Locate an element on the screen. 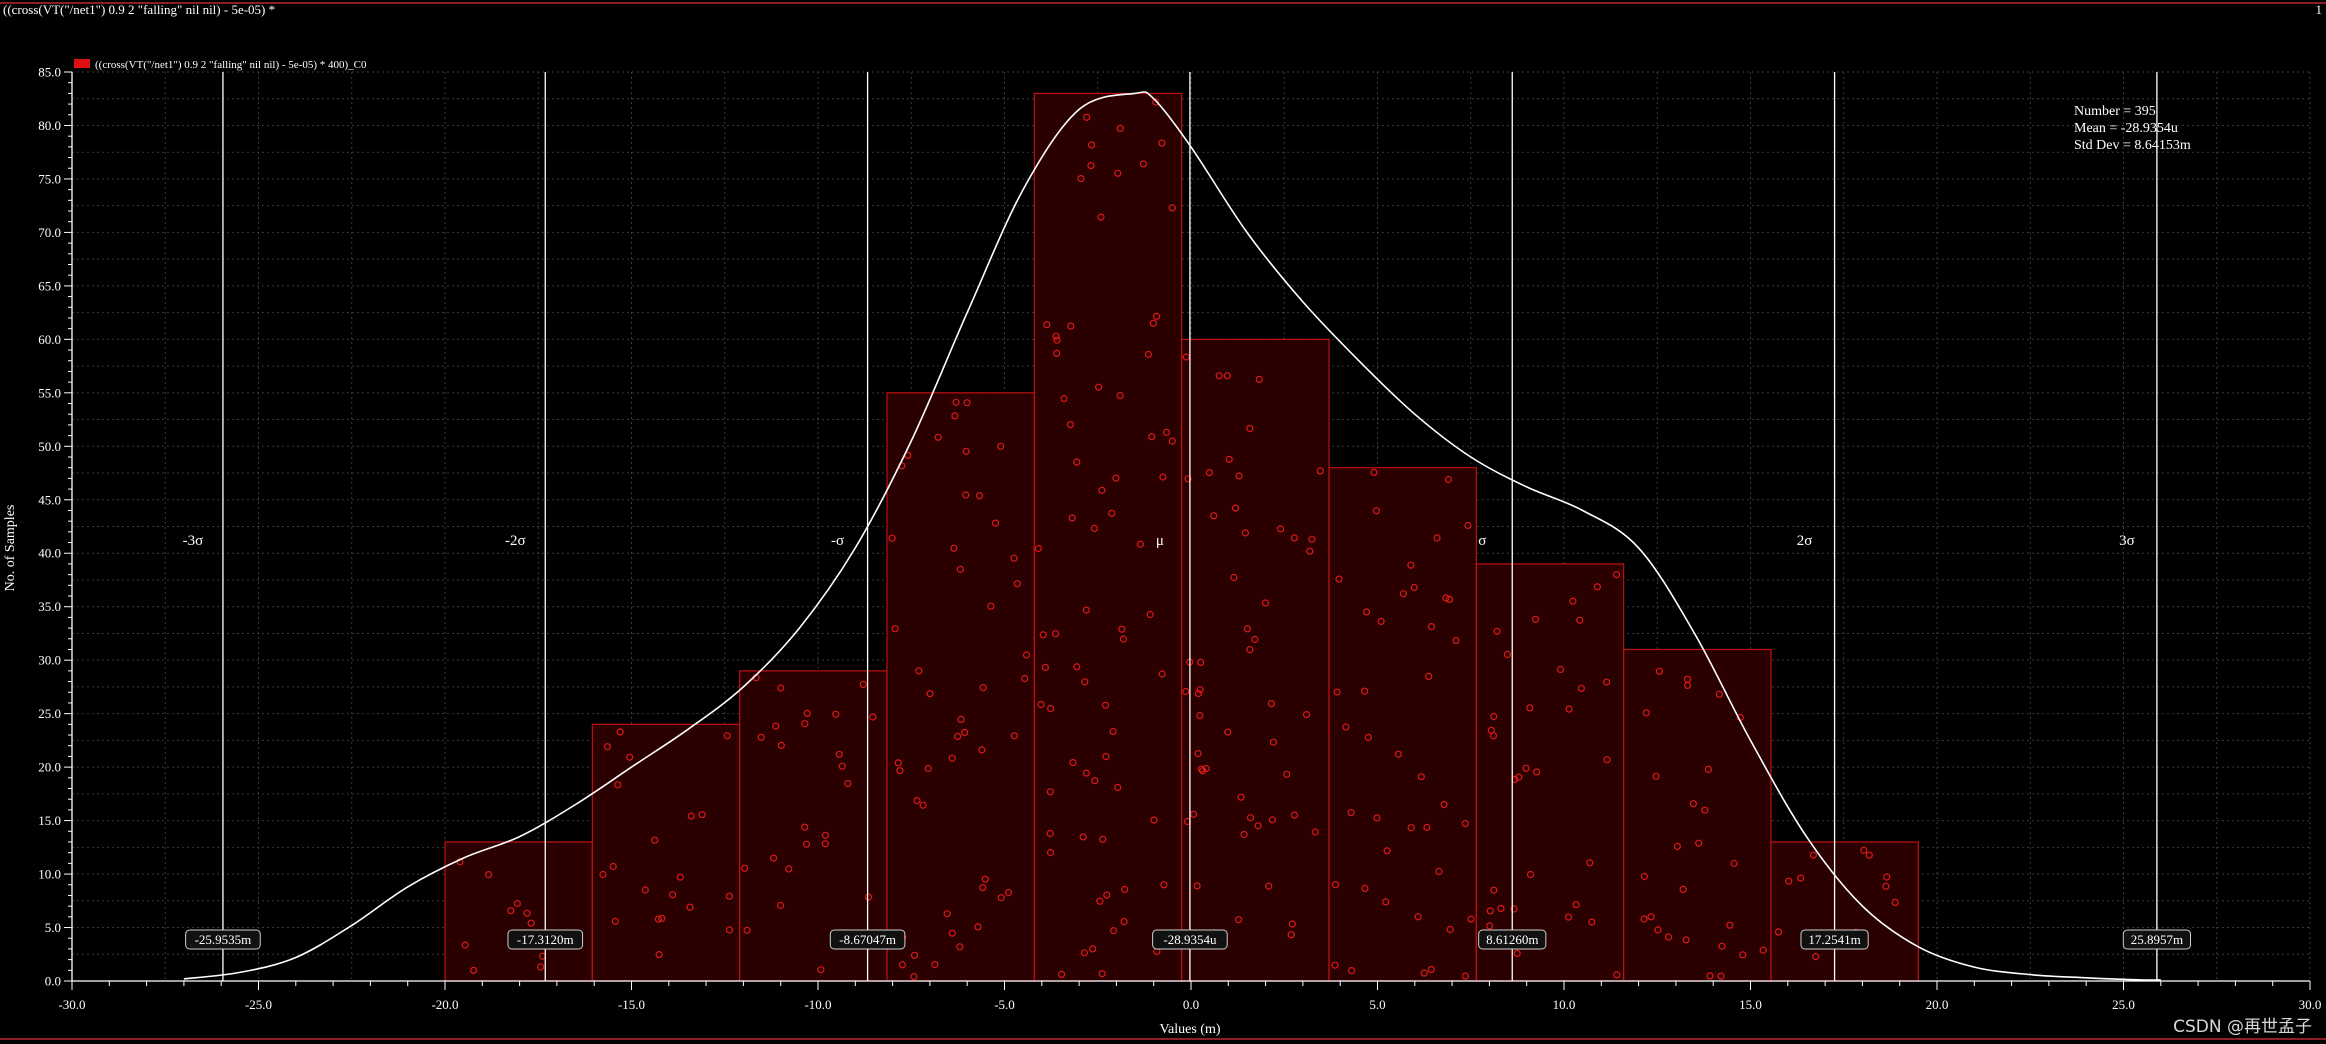 This screenshot has width=2326, height=1044. sigma-value-label: 17.2541m is located at coordinates (1834, 939).